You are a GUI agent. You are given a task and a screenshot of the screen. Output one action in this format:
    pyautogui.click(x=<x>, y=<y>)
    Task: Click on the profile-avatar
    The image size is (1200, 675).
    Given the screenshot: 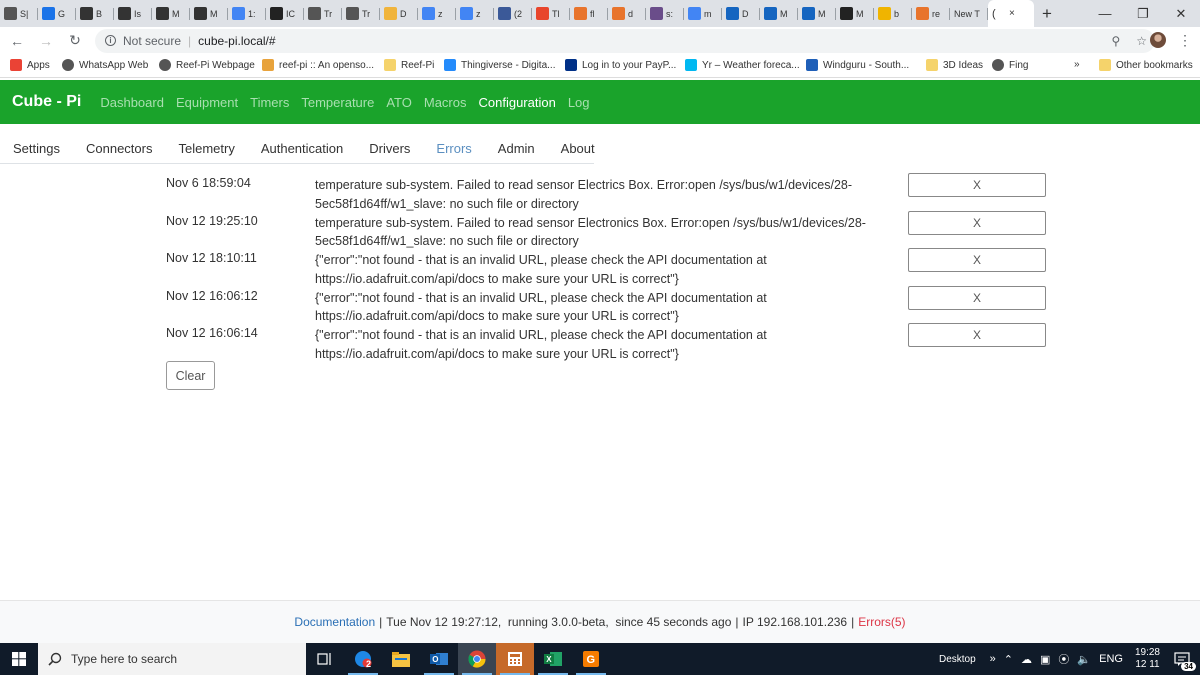 What is the action you would take?
    pyautogui.click(x=1158, y=40)
    